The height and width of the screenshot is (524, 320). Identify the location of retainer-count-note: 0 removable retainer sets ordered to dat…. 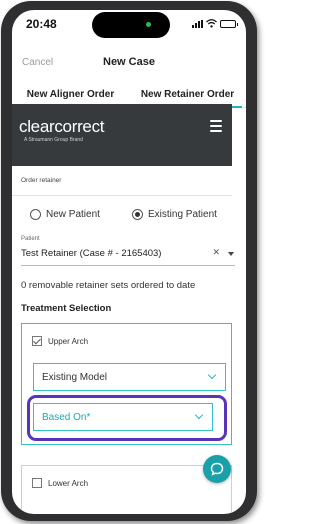
(108, 285).